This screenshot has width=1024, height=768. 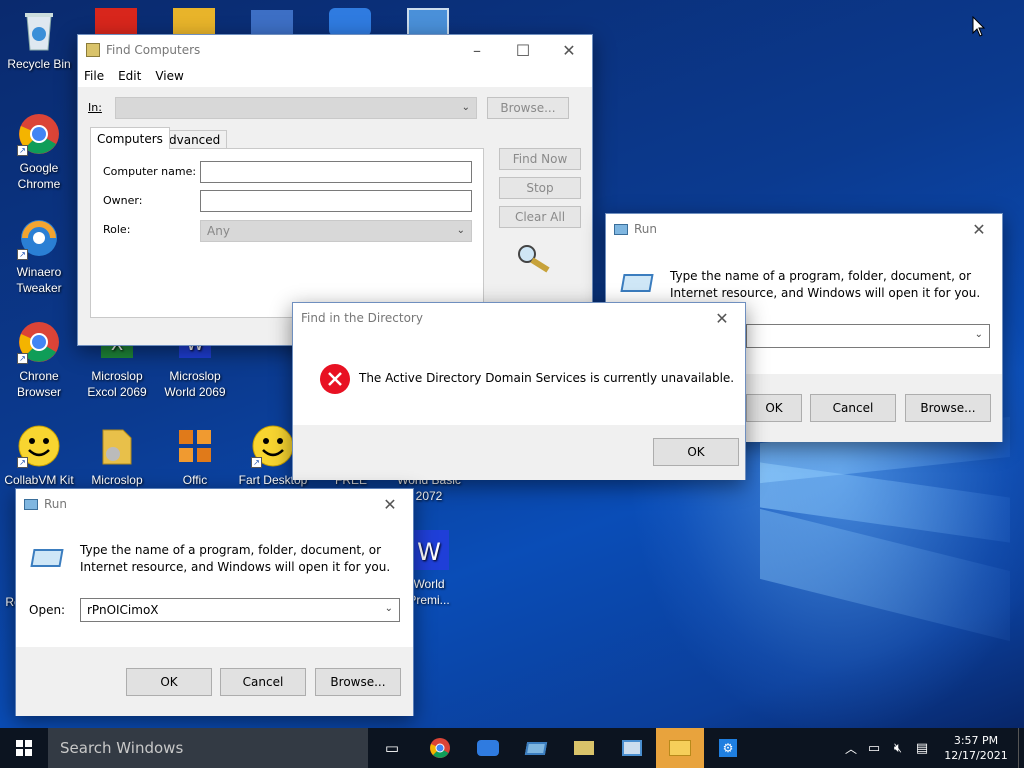 I want to click on volume-muted-icon: 🔇︎, so click(x=898, y=748).